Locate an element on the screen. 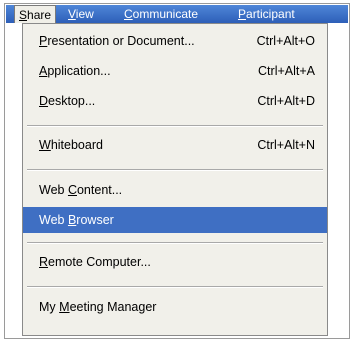  menu-view-rest: iew is located at coordinates (84, 14).